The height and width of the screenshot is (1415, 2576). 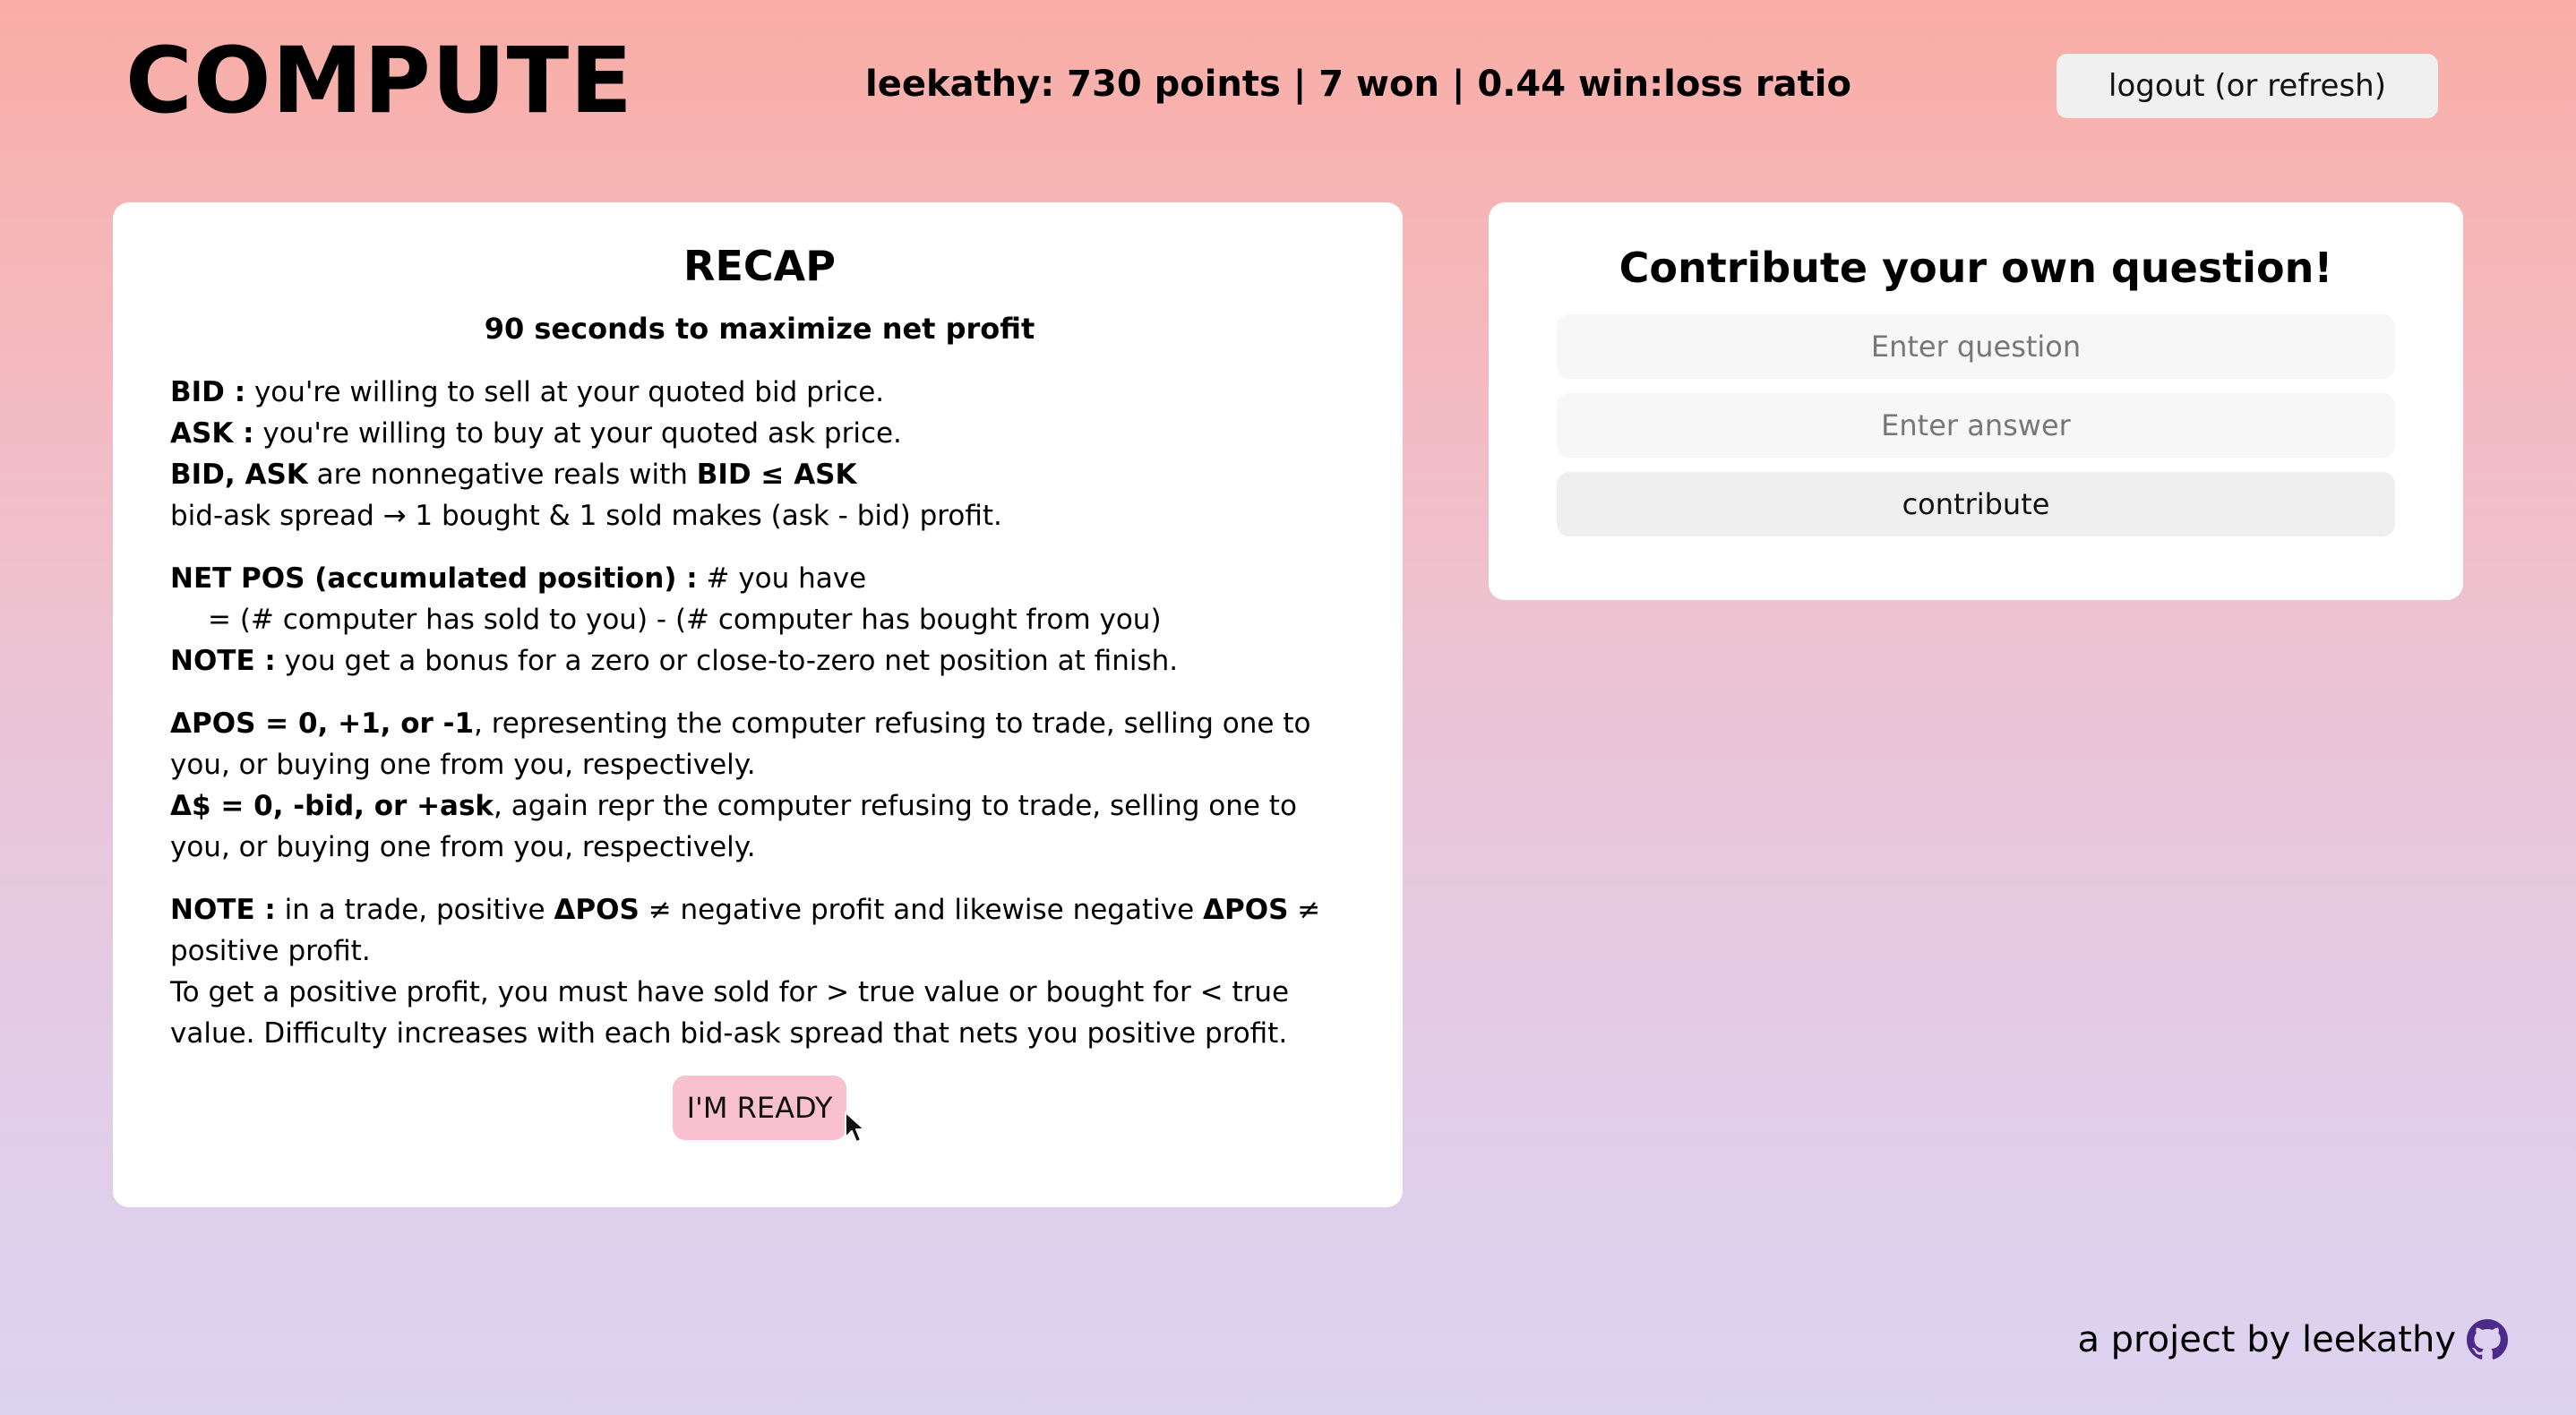 I want to click on logout-button: logout (or refresh), so click(x=2247, y=86).